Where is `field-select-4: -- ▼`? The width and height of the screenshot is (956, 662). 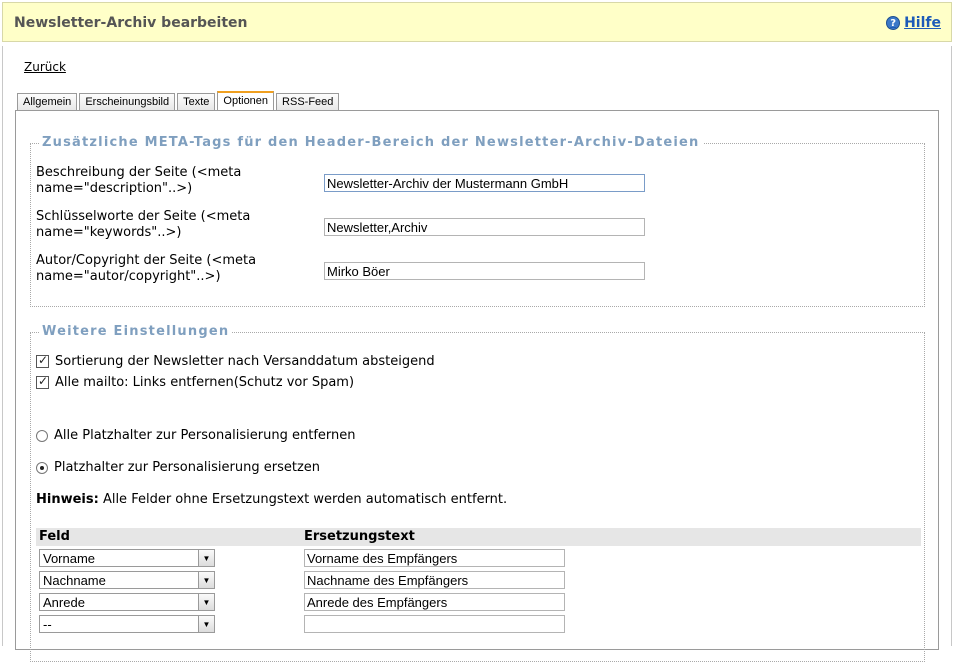
field-select-4: -- ▼ is located at coordinates (127, 624).